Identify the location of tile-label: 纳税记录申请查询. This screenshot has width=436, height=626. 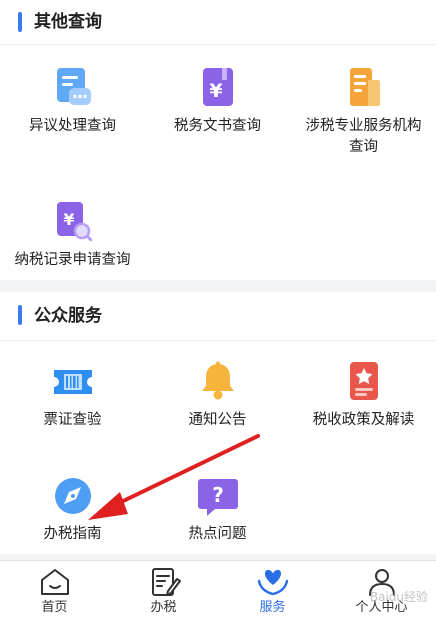
(72, 260).